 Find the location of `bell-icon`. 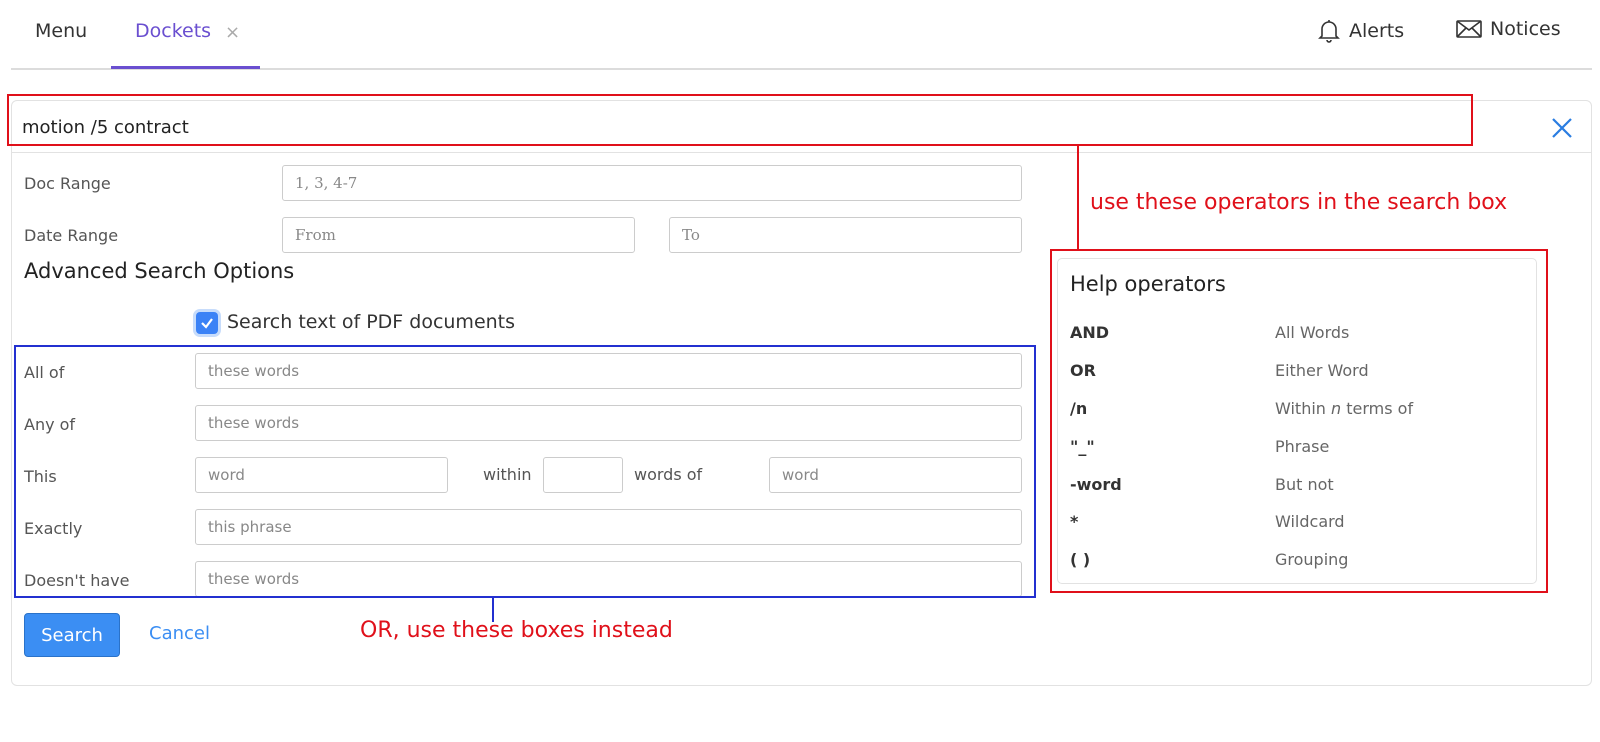

bell-icon is located at coordinates (1329, 31).